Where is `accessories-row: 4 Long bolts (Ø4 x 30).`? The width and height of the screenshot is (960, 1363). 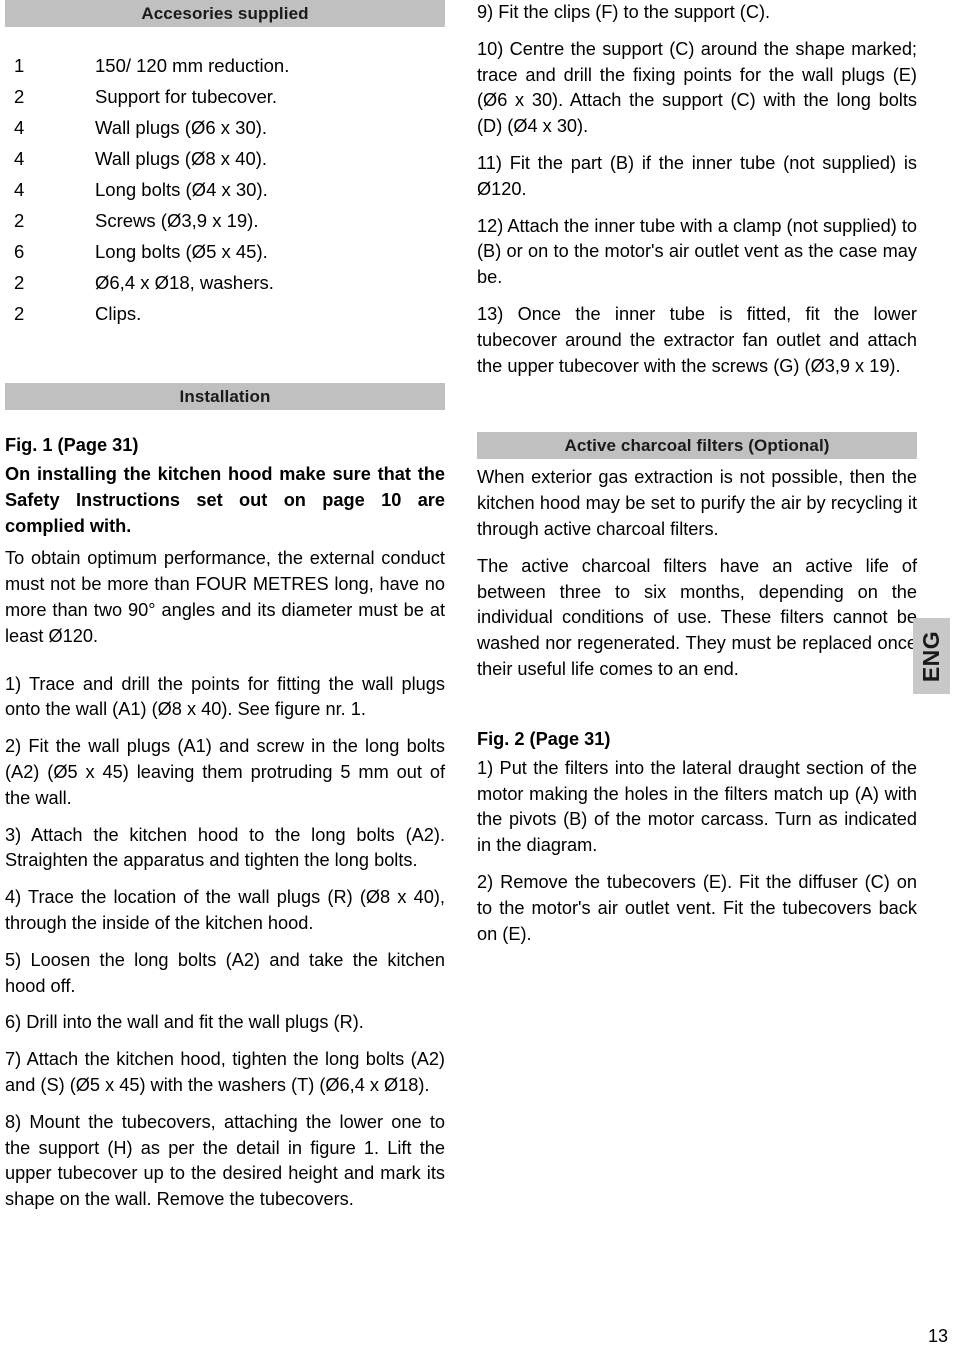 accessories-row: 4 Long bolts (Ø4 x 30). is located at coordinates (225, 189).